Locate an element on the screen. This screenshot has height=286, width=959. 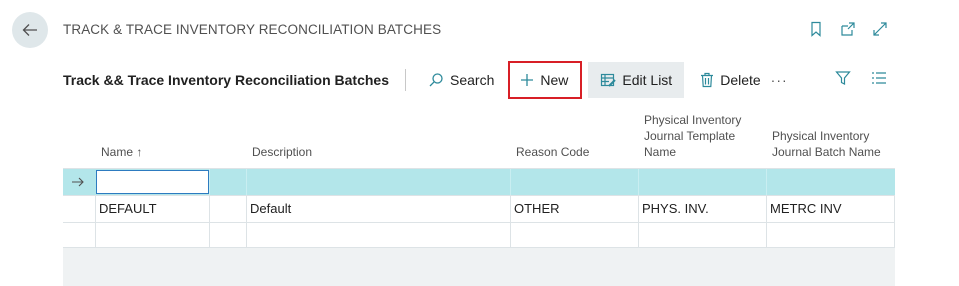
column-header-name: Name ↑ is located at coordinates (121, 152).